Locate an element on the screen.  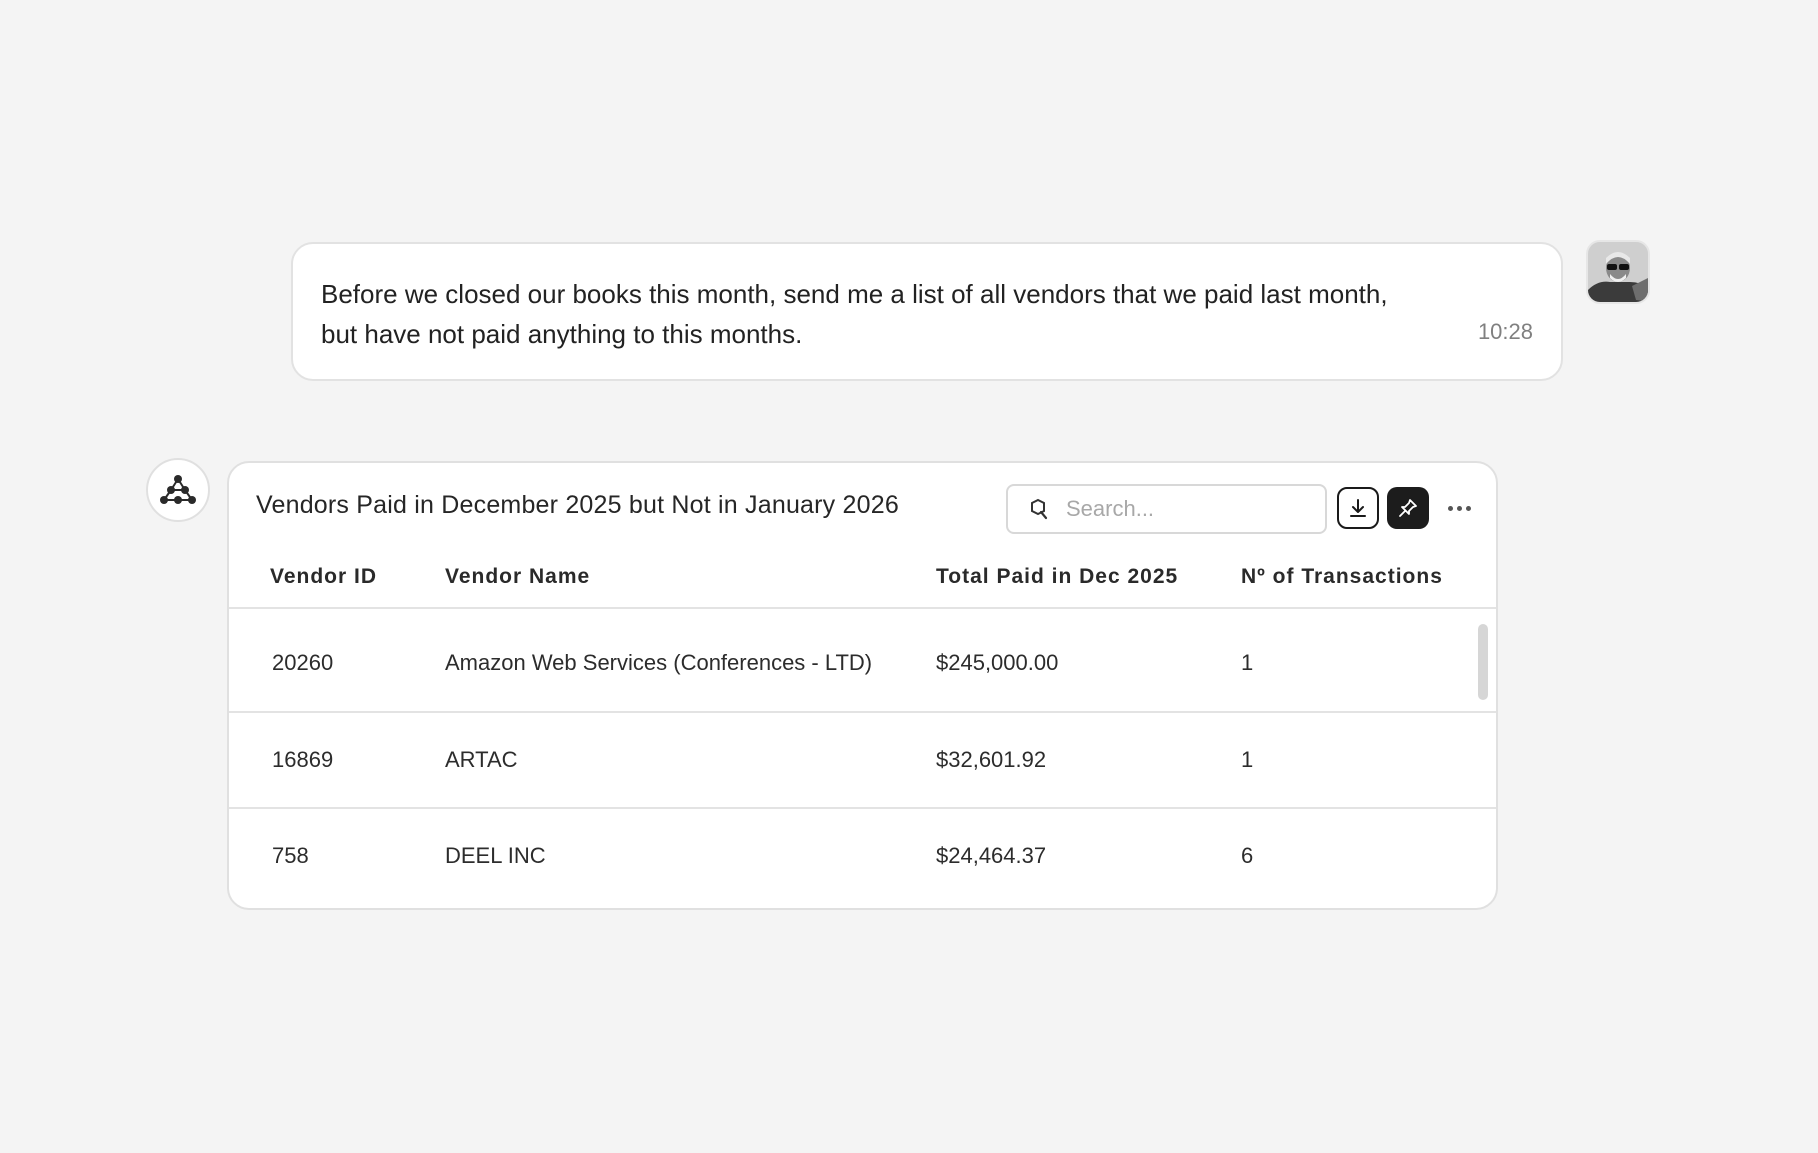
cell-total-paid: $245,000.00 is located at coordinates (997, 662).